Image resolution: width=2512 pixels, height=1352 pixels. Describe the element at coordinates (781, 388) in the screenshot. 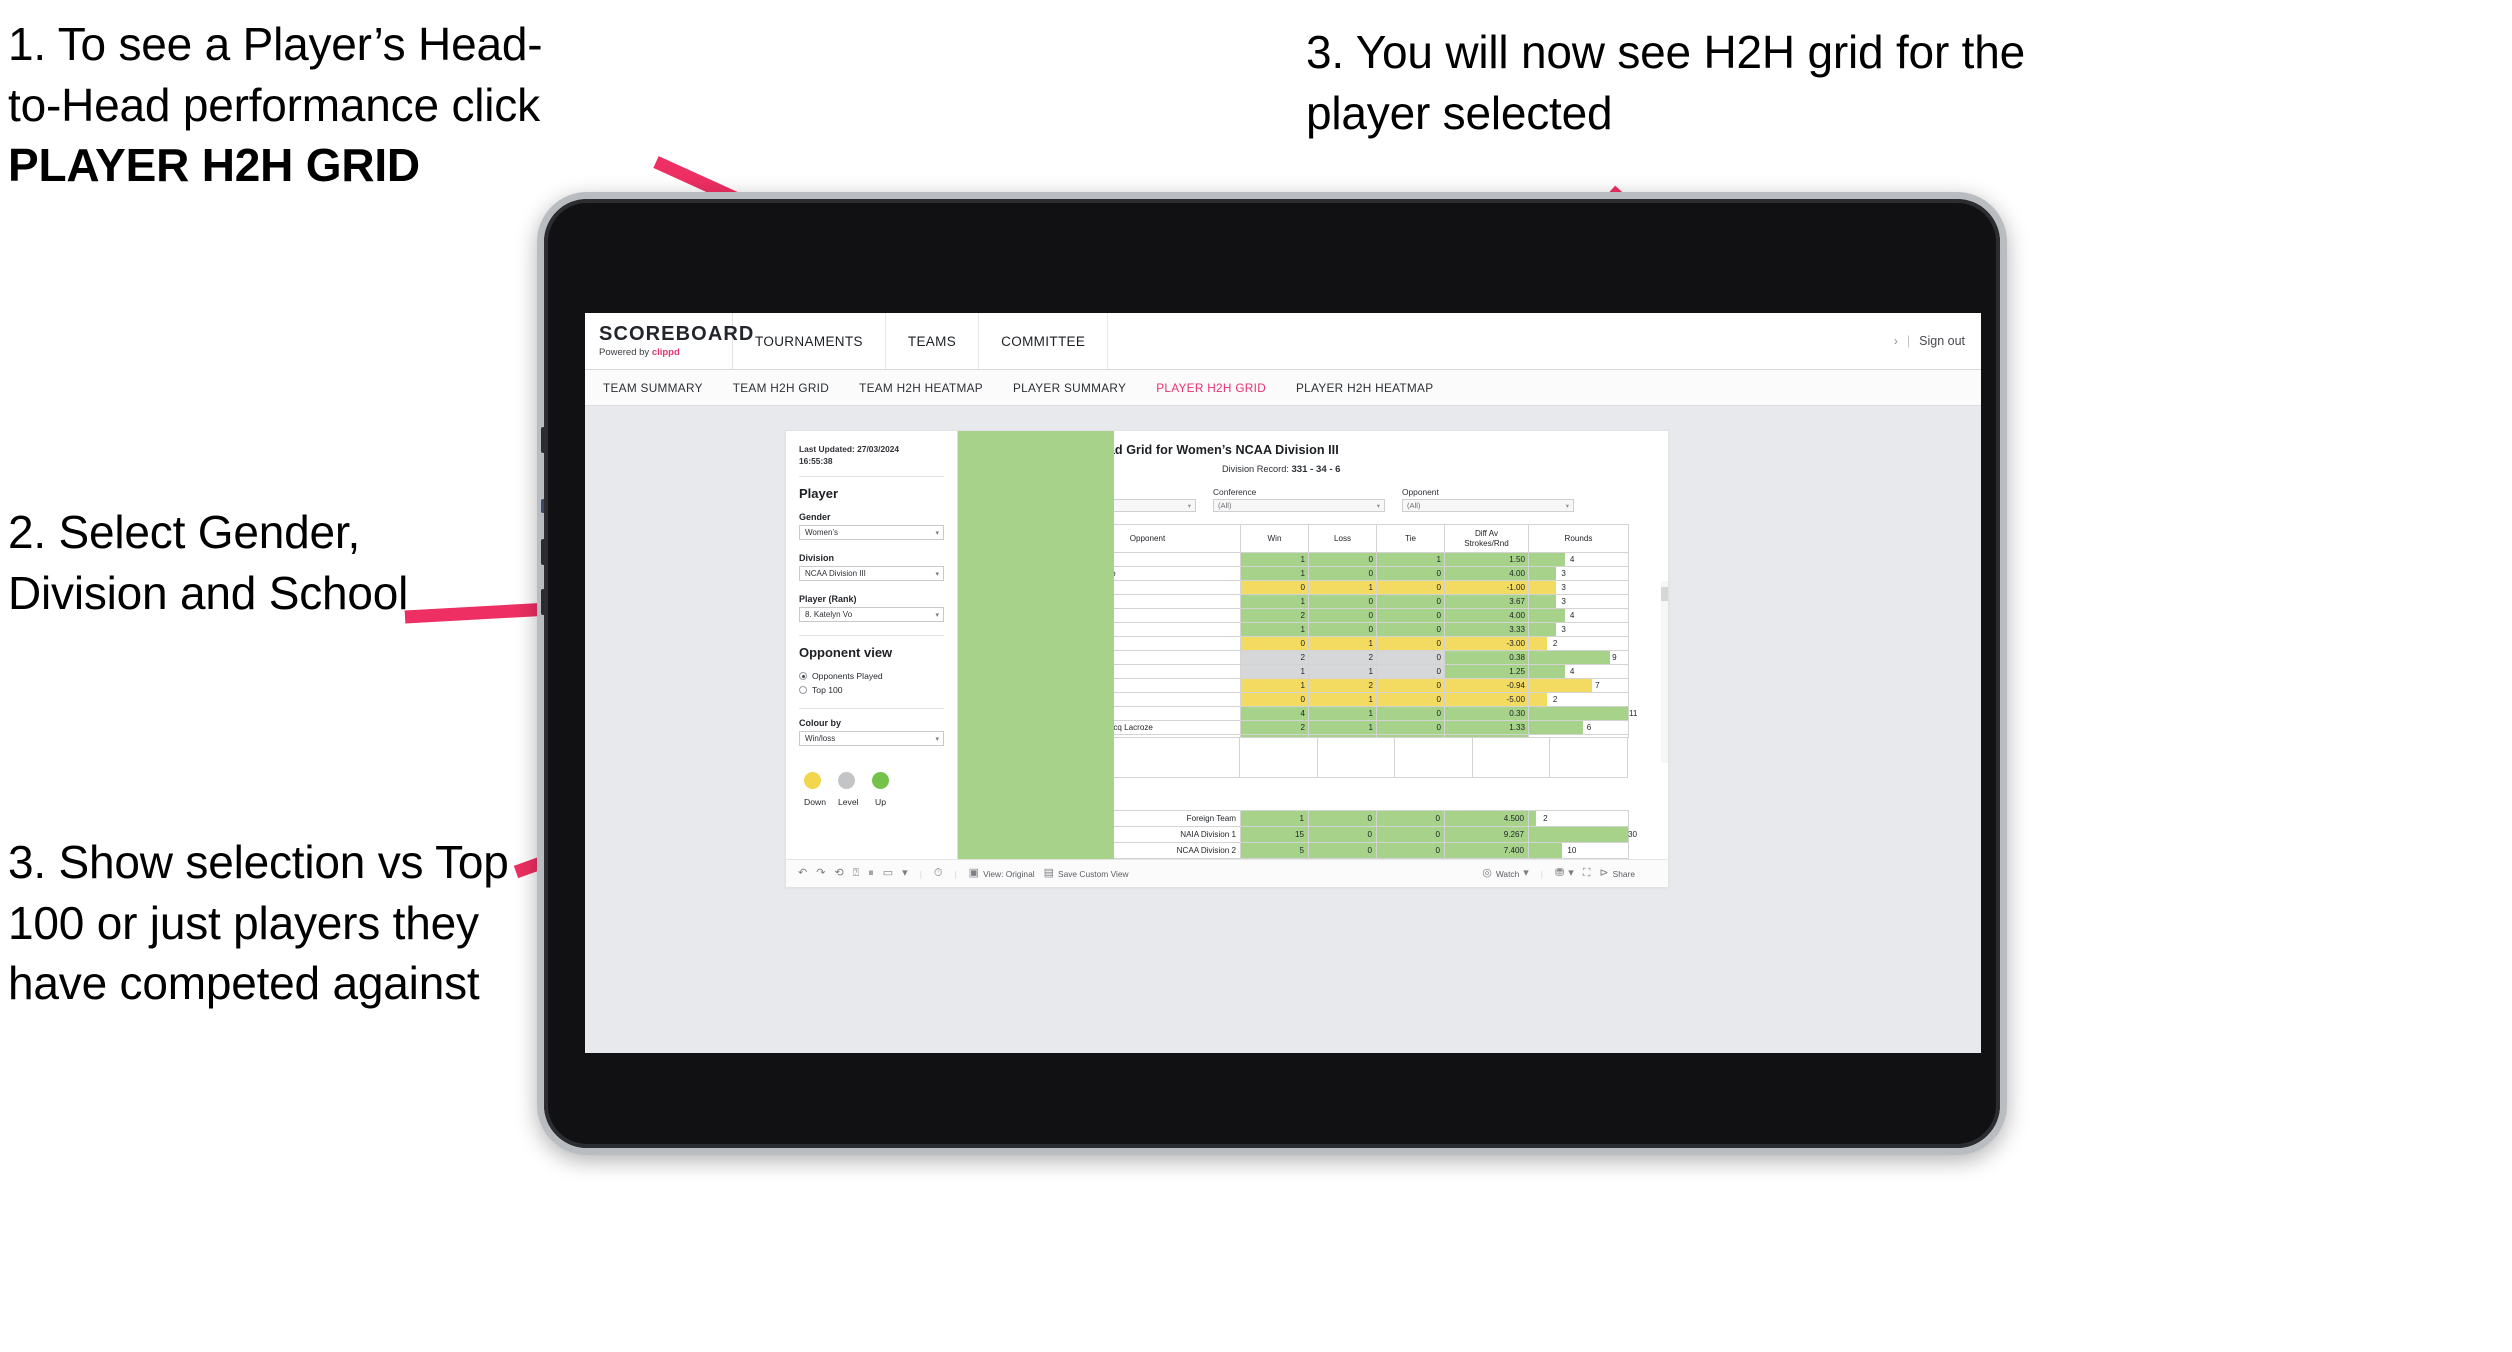

I see `subnav-item-team-h2h-grid: TEAM H2H GRID` at that location.